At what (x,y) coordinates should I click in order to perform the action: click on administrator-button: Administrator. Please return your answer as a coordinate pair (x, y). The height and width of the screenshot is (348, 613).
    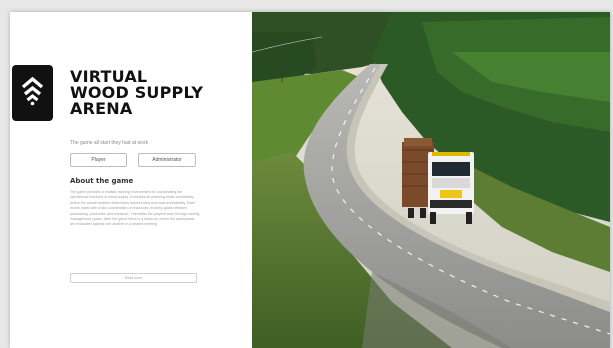
    Looking at the image, I should click on (167, 160).